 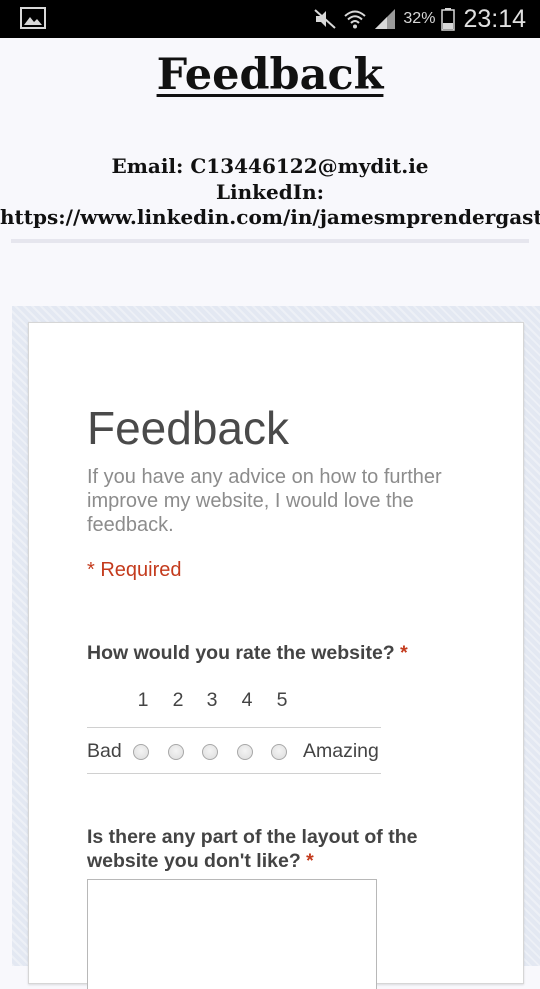 What do you see at coordinates (448, 19) in the screenshot?
I see `battery-icon` at bounding box center [448, 19].